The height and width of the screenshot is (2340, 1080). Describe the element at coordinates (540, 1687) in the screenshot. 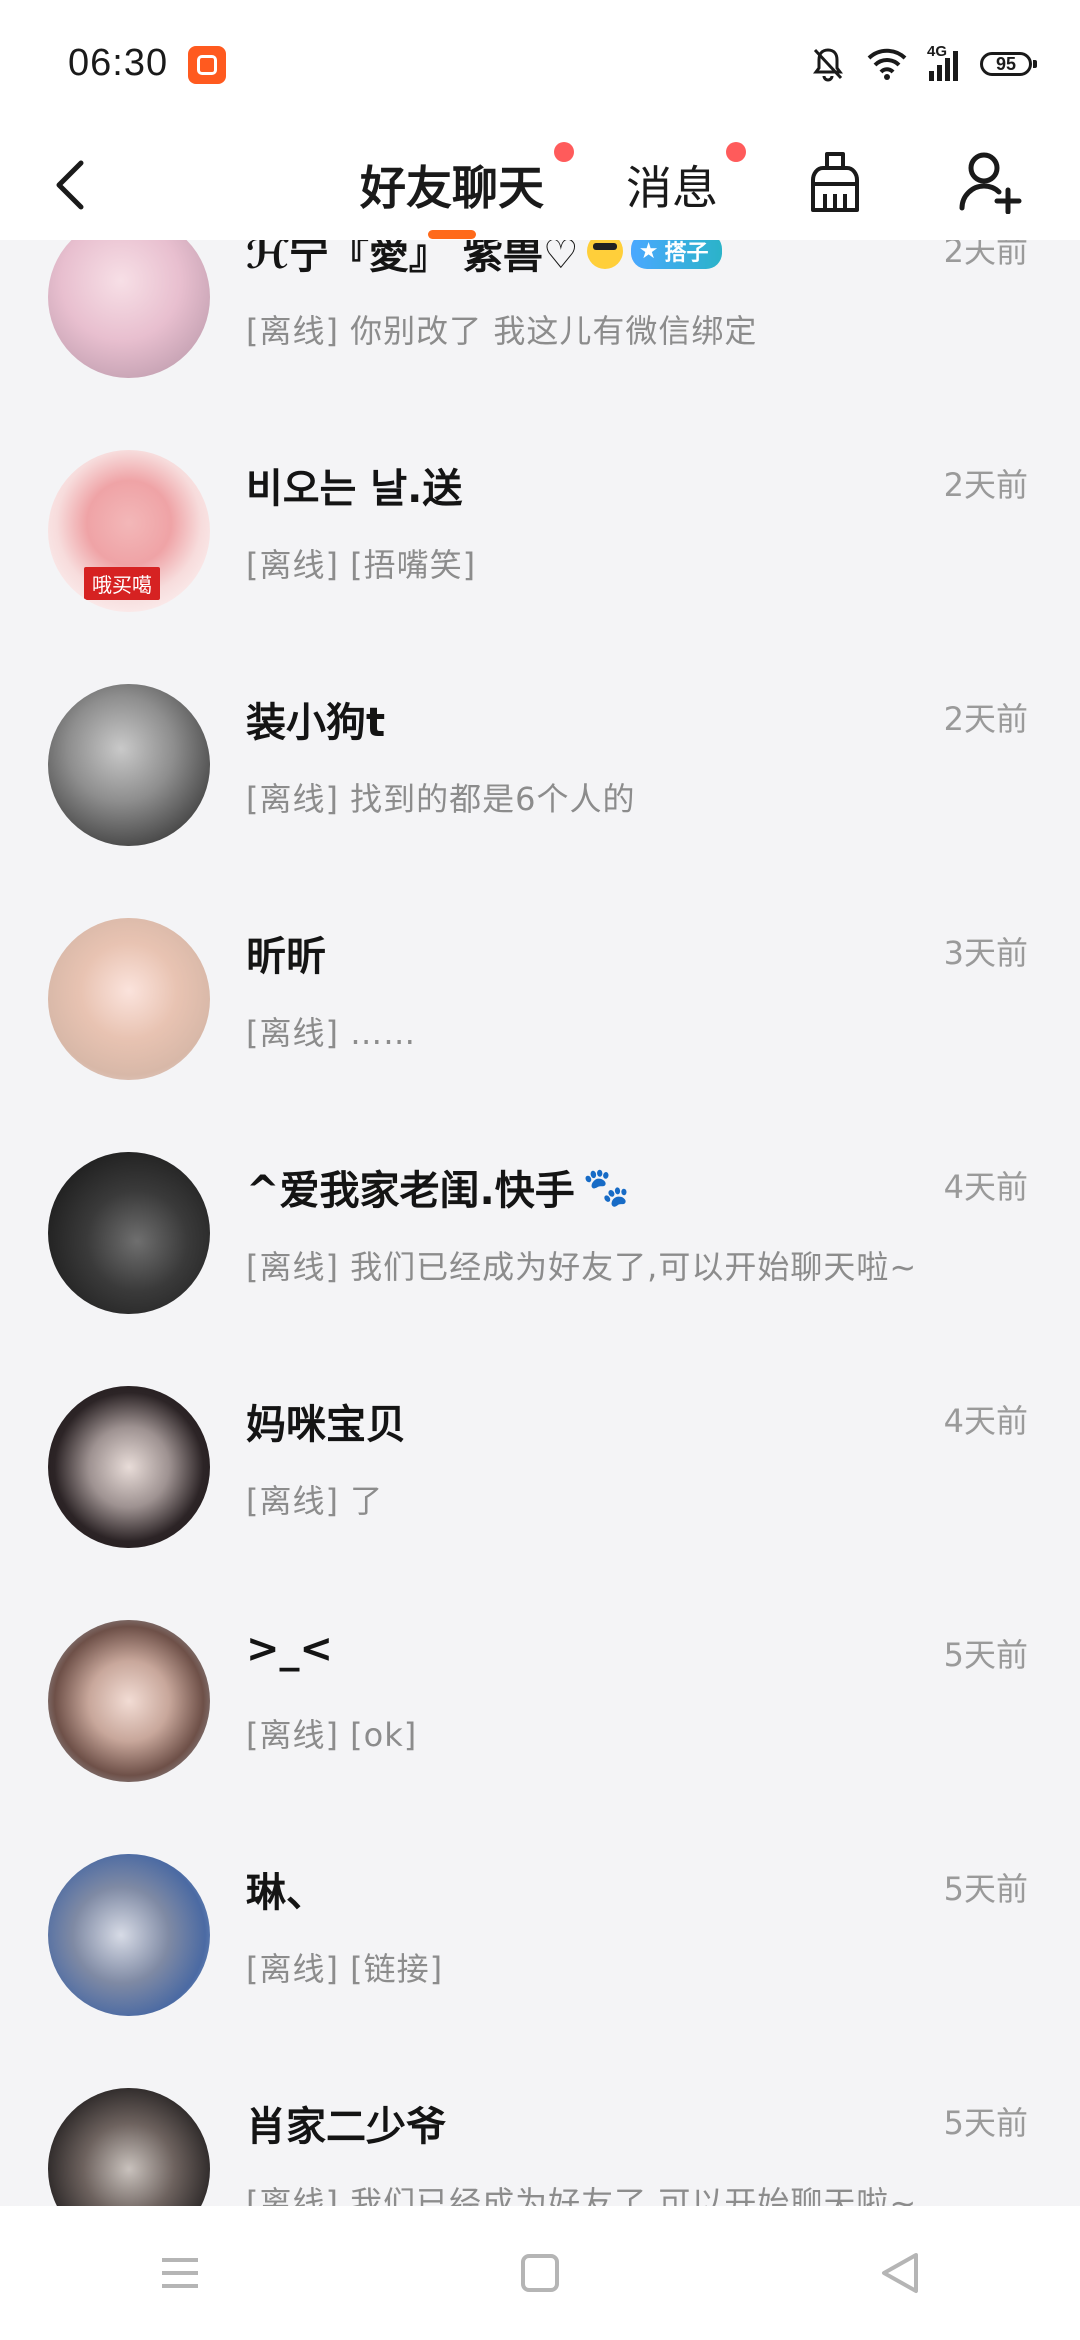

I see `conversation-item: >_< [离线] [ok] 5天前` at that location.